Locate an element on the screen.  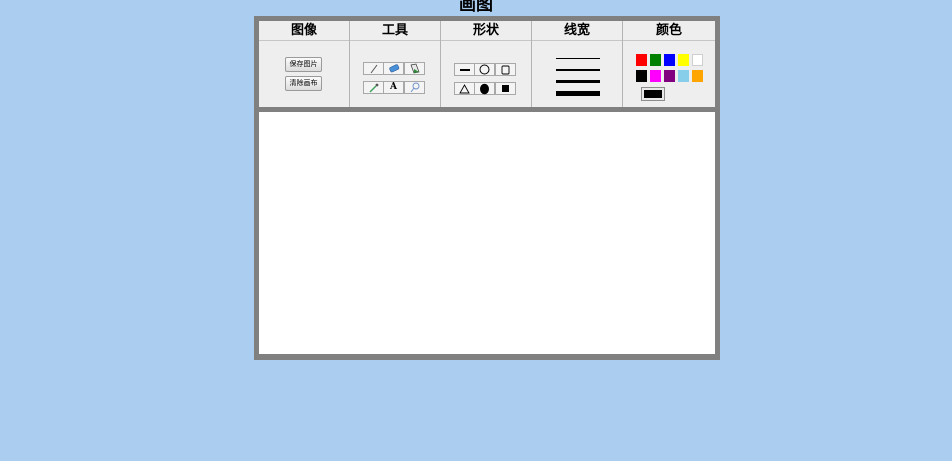
pencil-tool-button is located at coordinates (373, 68).